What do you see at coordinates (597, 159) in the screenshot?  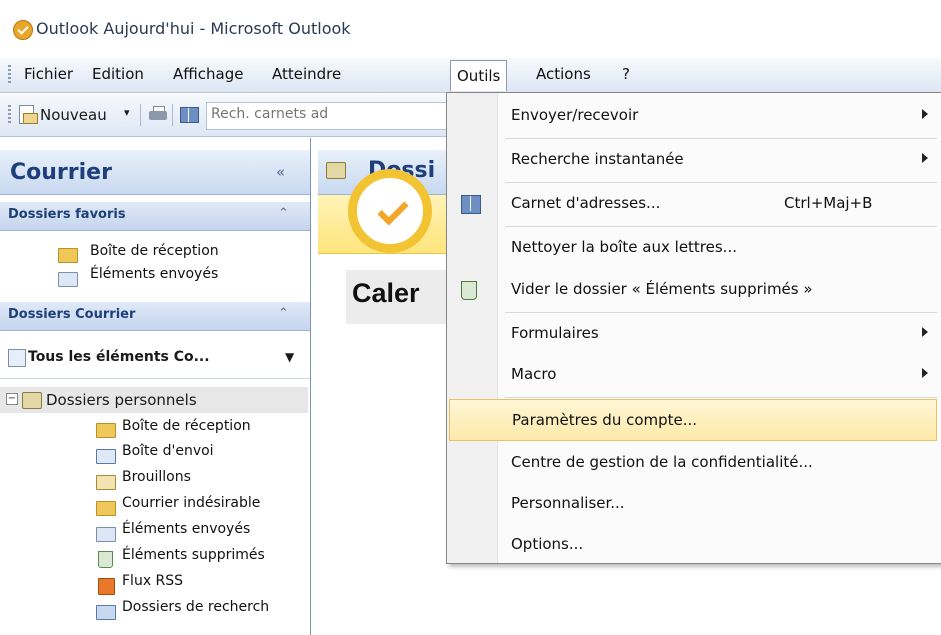 I see `menu-item-label: Recherche instantanée` at bounding box center [597, 159].